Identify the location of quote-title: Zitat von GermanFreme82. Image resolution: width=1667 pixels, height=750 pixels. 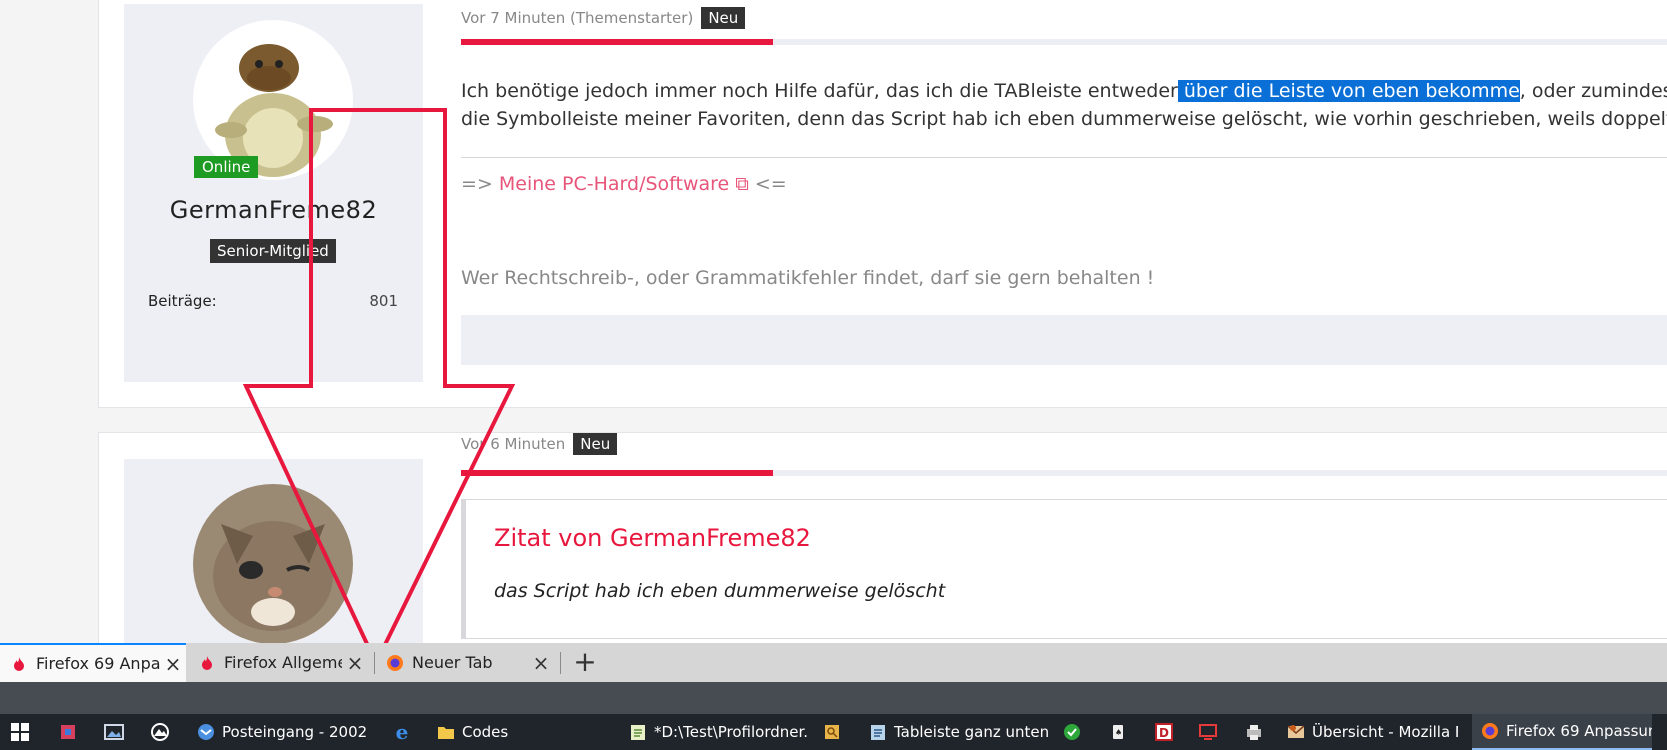
(652, 538).